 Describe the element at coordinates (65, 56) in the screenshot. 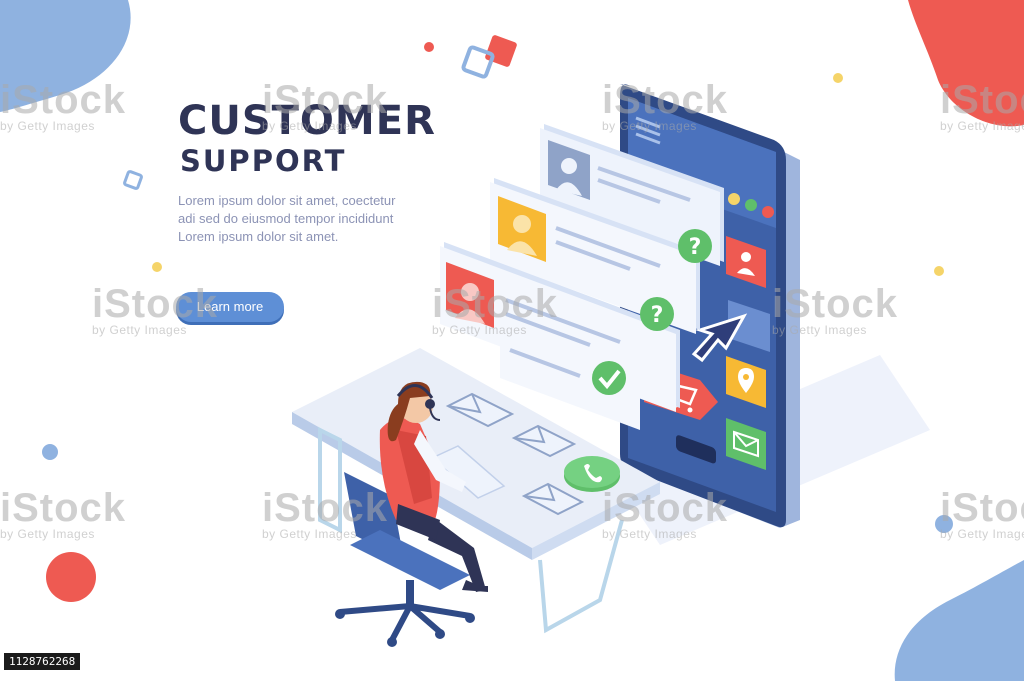

I see `blob-top-left` at that location.